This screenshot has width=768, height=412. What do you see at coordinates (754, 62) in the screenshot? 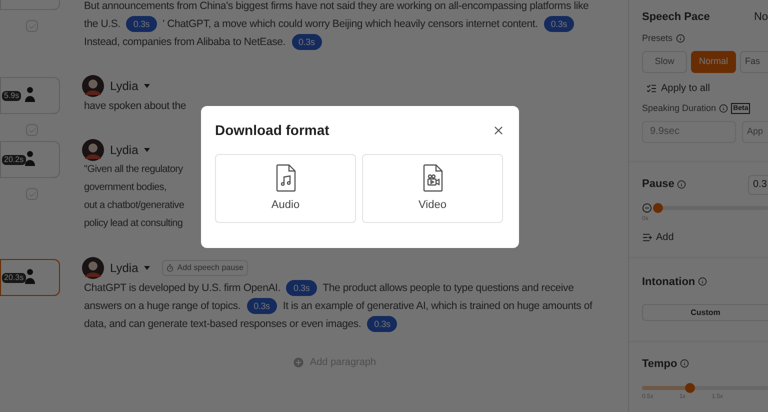
I see `preset-button: Fas` at bounding box center [754, 62].